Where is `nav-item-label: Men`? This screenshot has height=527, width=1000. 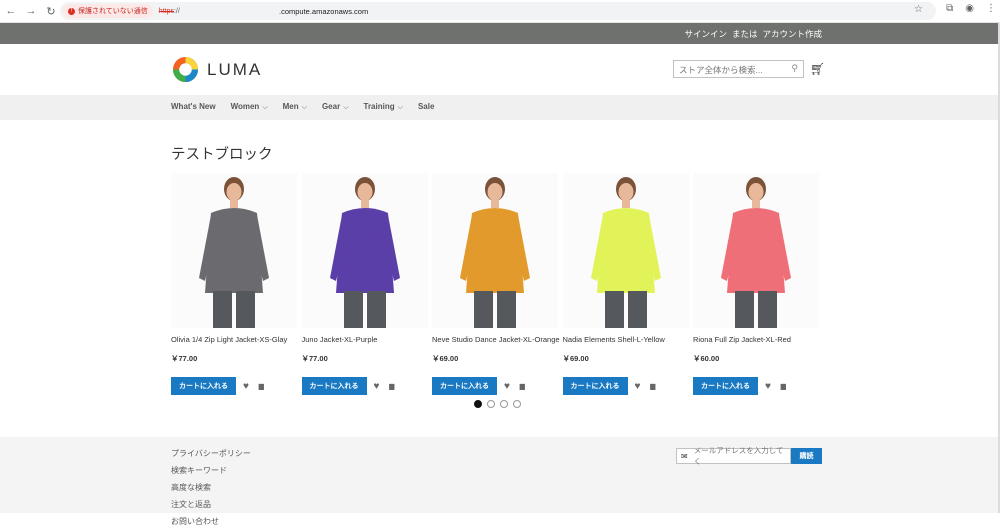 nav-item-label: Men is located at coordinates (290, 106).